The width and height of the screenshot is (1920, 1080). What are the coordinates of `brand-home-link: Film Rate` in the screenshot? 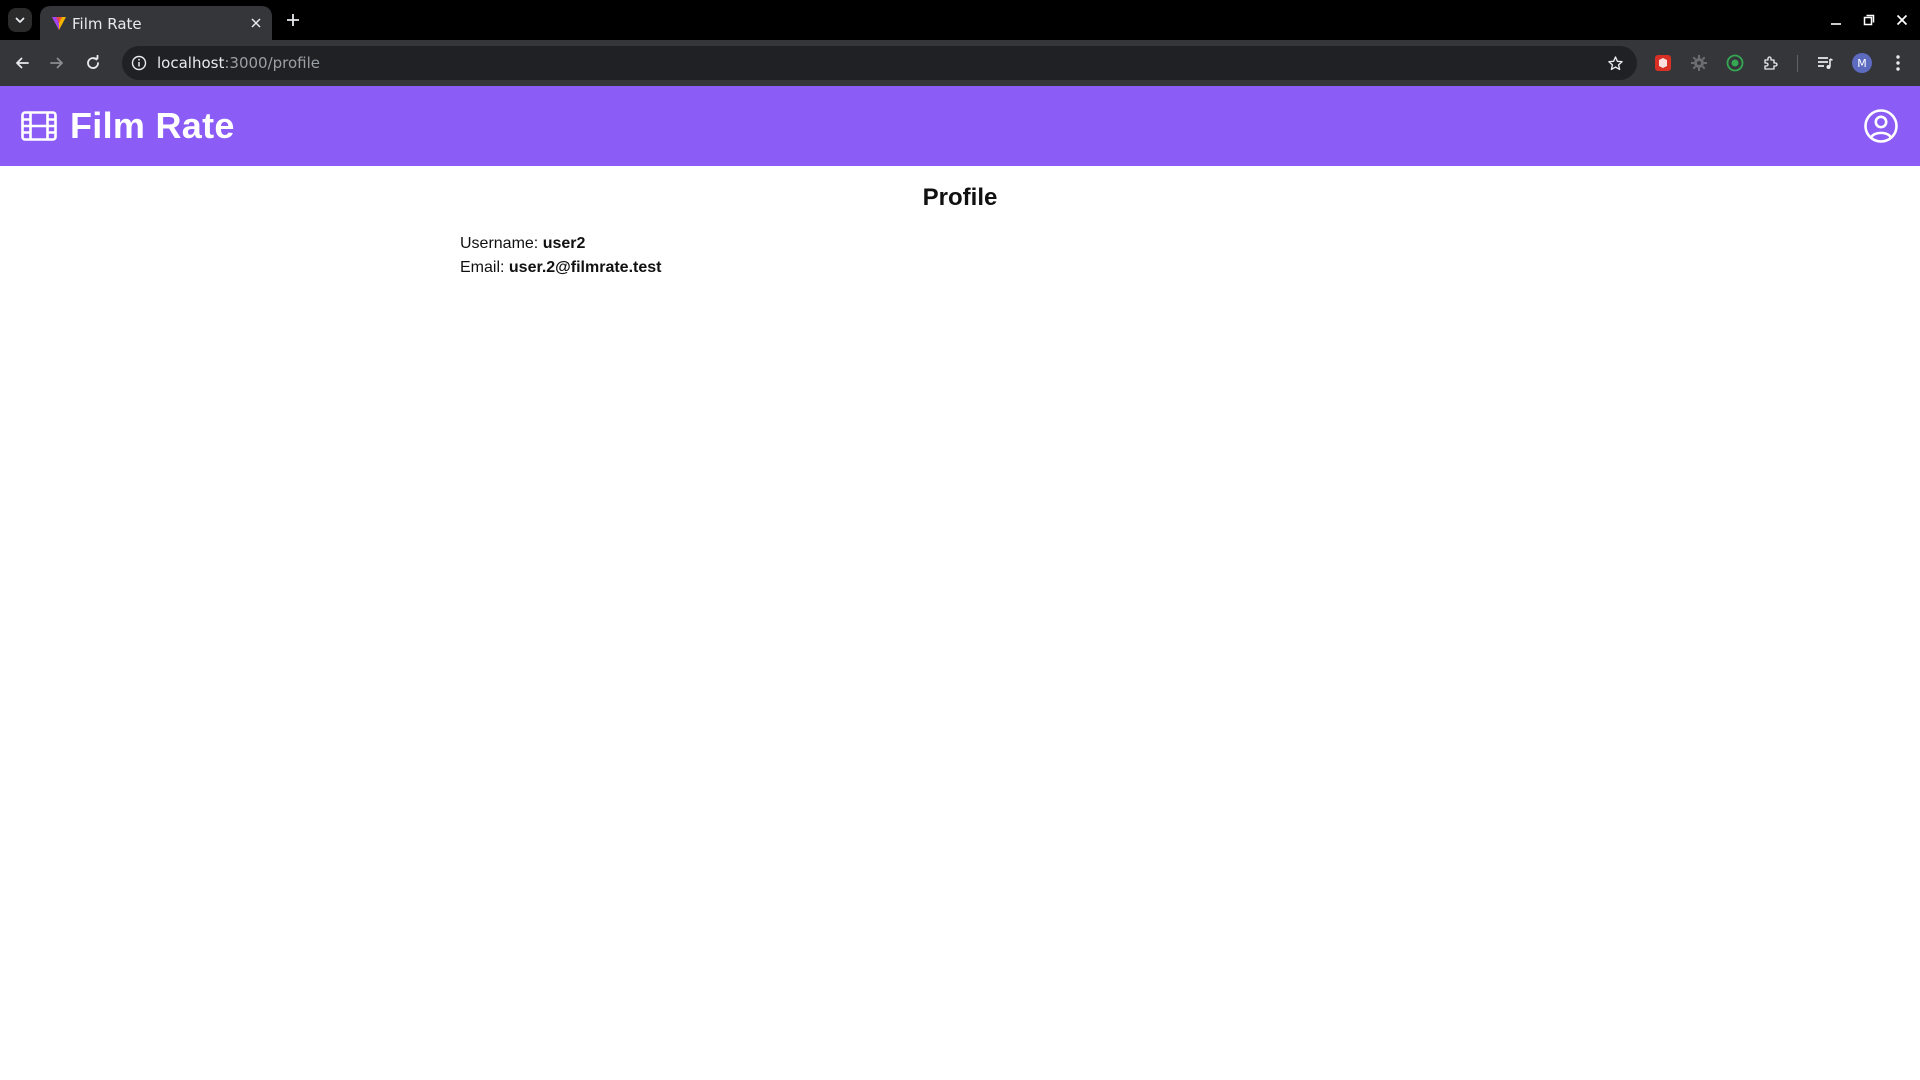 It's located at (127, 126).